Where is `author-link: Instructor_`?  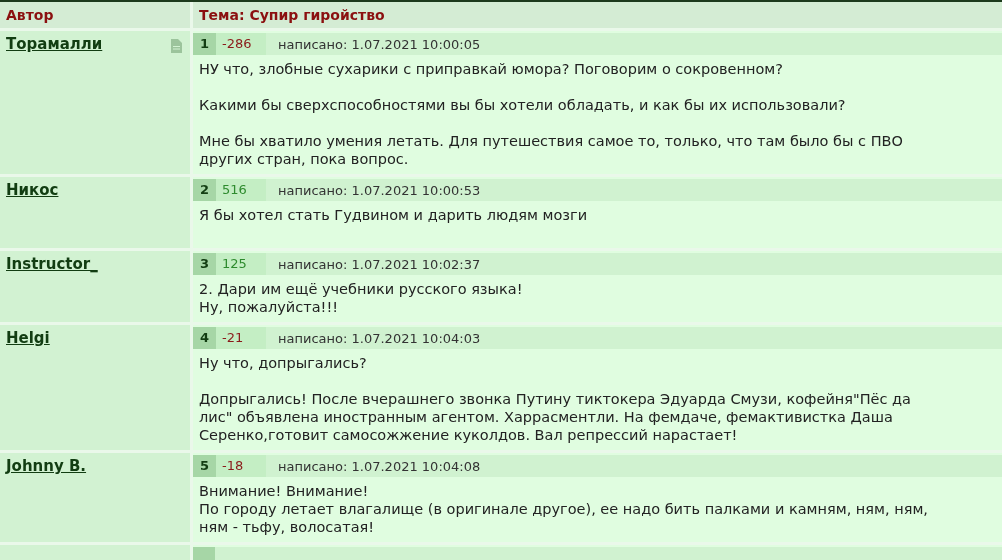 author-link: Instructor_ is located at coordinates (52, 264).